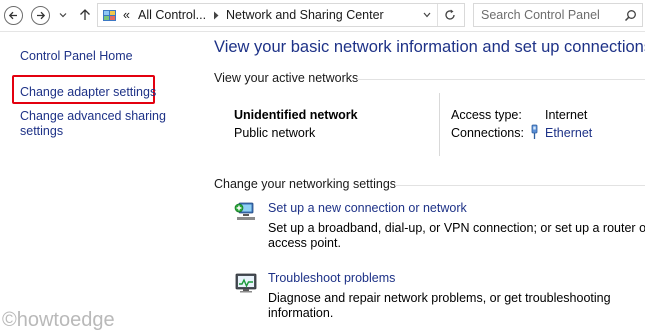 This screenshot has width=645, height=335. Describe the element at coordinates (58, 320) in the screenshot. I see `watermark: ©howtoedge` at that location.